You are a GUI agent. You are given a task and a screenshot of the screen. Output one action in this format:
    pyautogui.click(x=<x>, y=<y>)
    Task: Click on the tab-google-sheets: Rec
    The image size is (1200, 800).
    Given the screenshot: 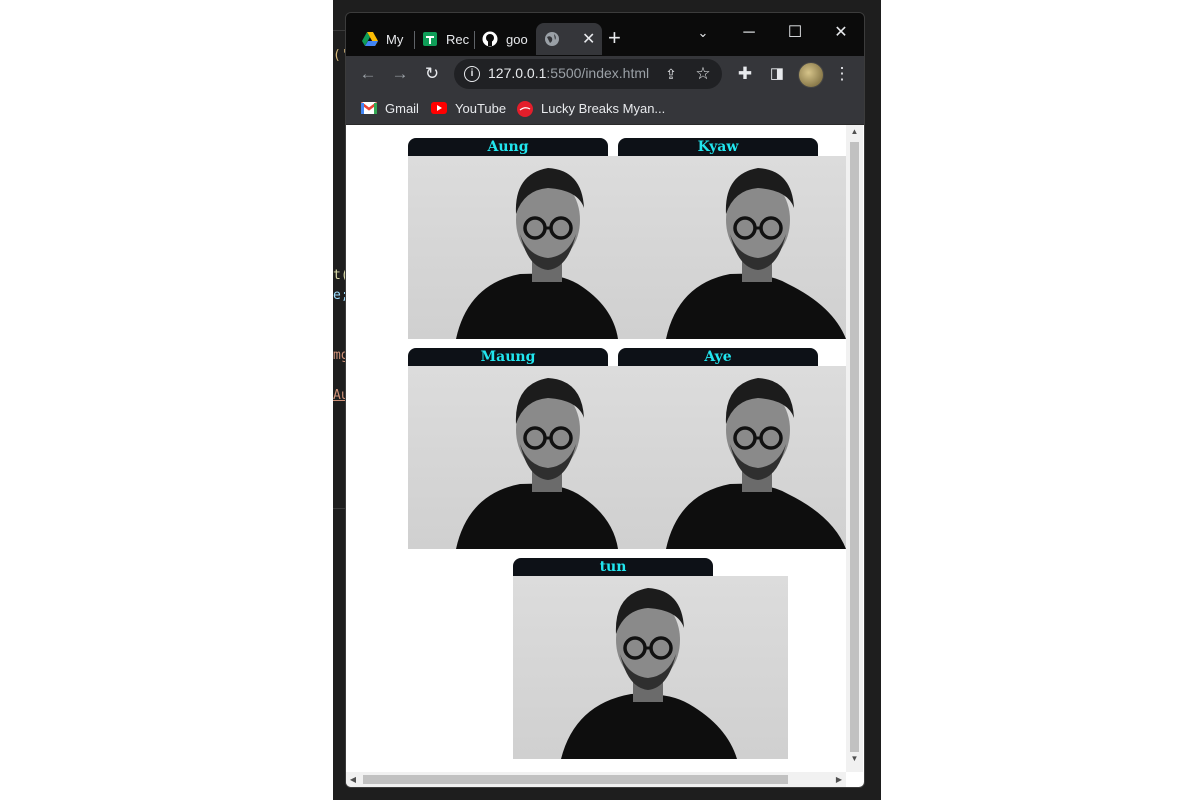 What is the action you would take?
    pyautogui.click(x=445, y=39)
    